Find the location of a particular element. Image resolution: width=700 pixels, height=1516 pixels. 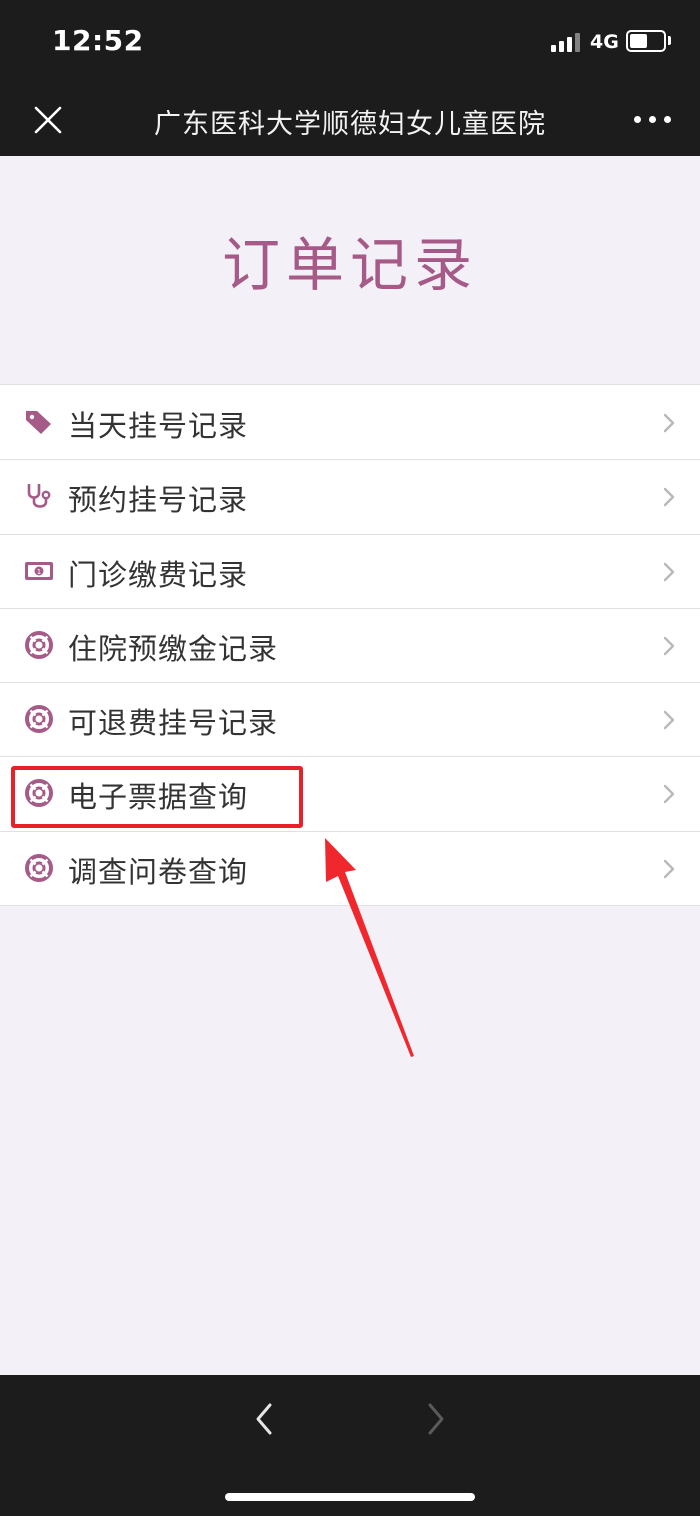

back-arrow-icon is located at coordinates (265, 1419).